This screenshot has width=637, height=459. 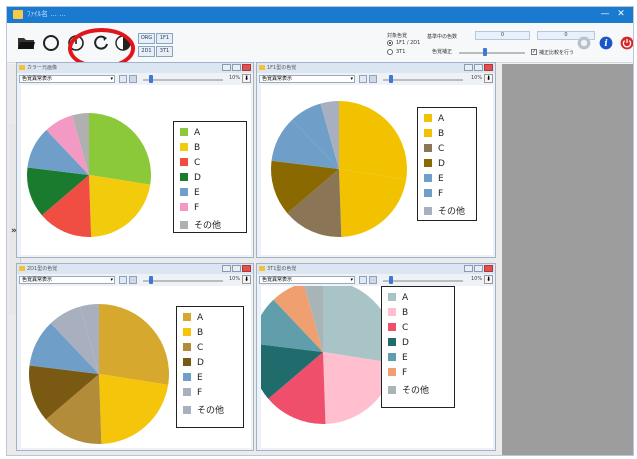 What do you see at coordinates (605, 14) in the screenshot?
I see `minimize-button: —` at bounding box center [605, 14].